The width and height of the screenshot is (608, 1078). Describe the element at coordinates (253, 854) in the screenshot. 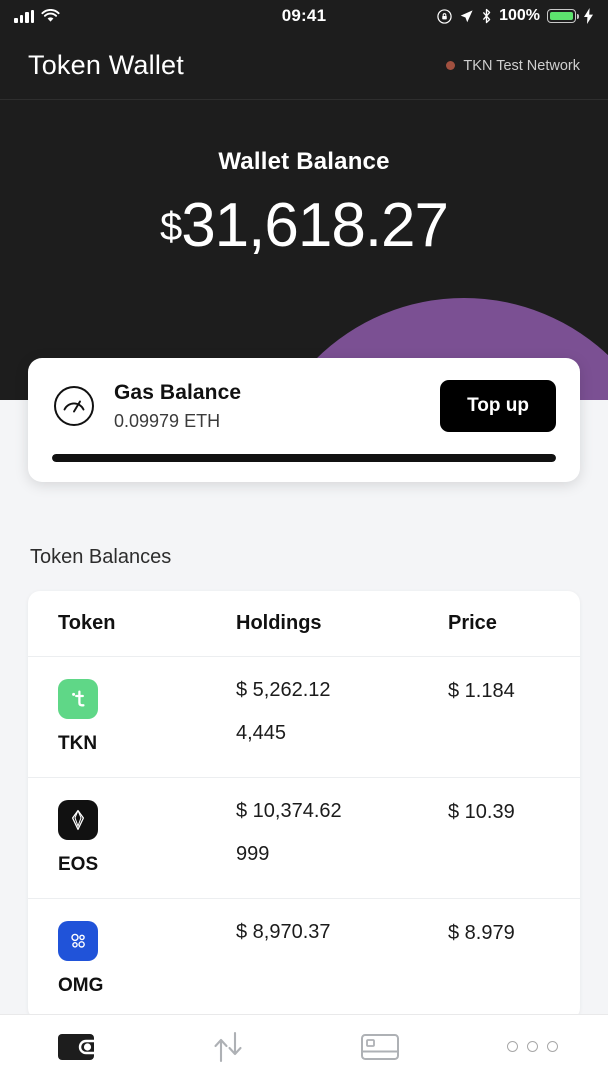

I see `holdings-units: 999` at that location.